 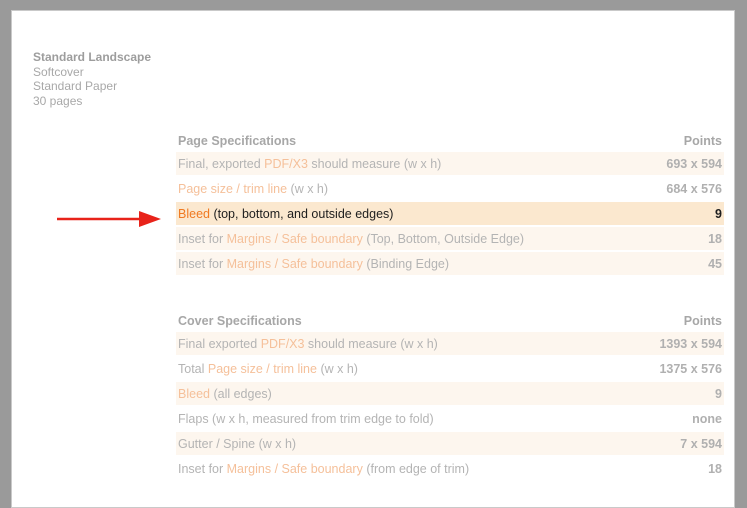 I want to click on spec-label-text: Gutter / Spine (w x h), so click(x=237, y=443).